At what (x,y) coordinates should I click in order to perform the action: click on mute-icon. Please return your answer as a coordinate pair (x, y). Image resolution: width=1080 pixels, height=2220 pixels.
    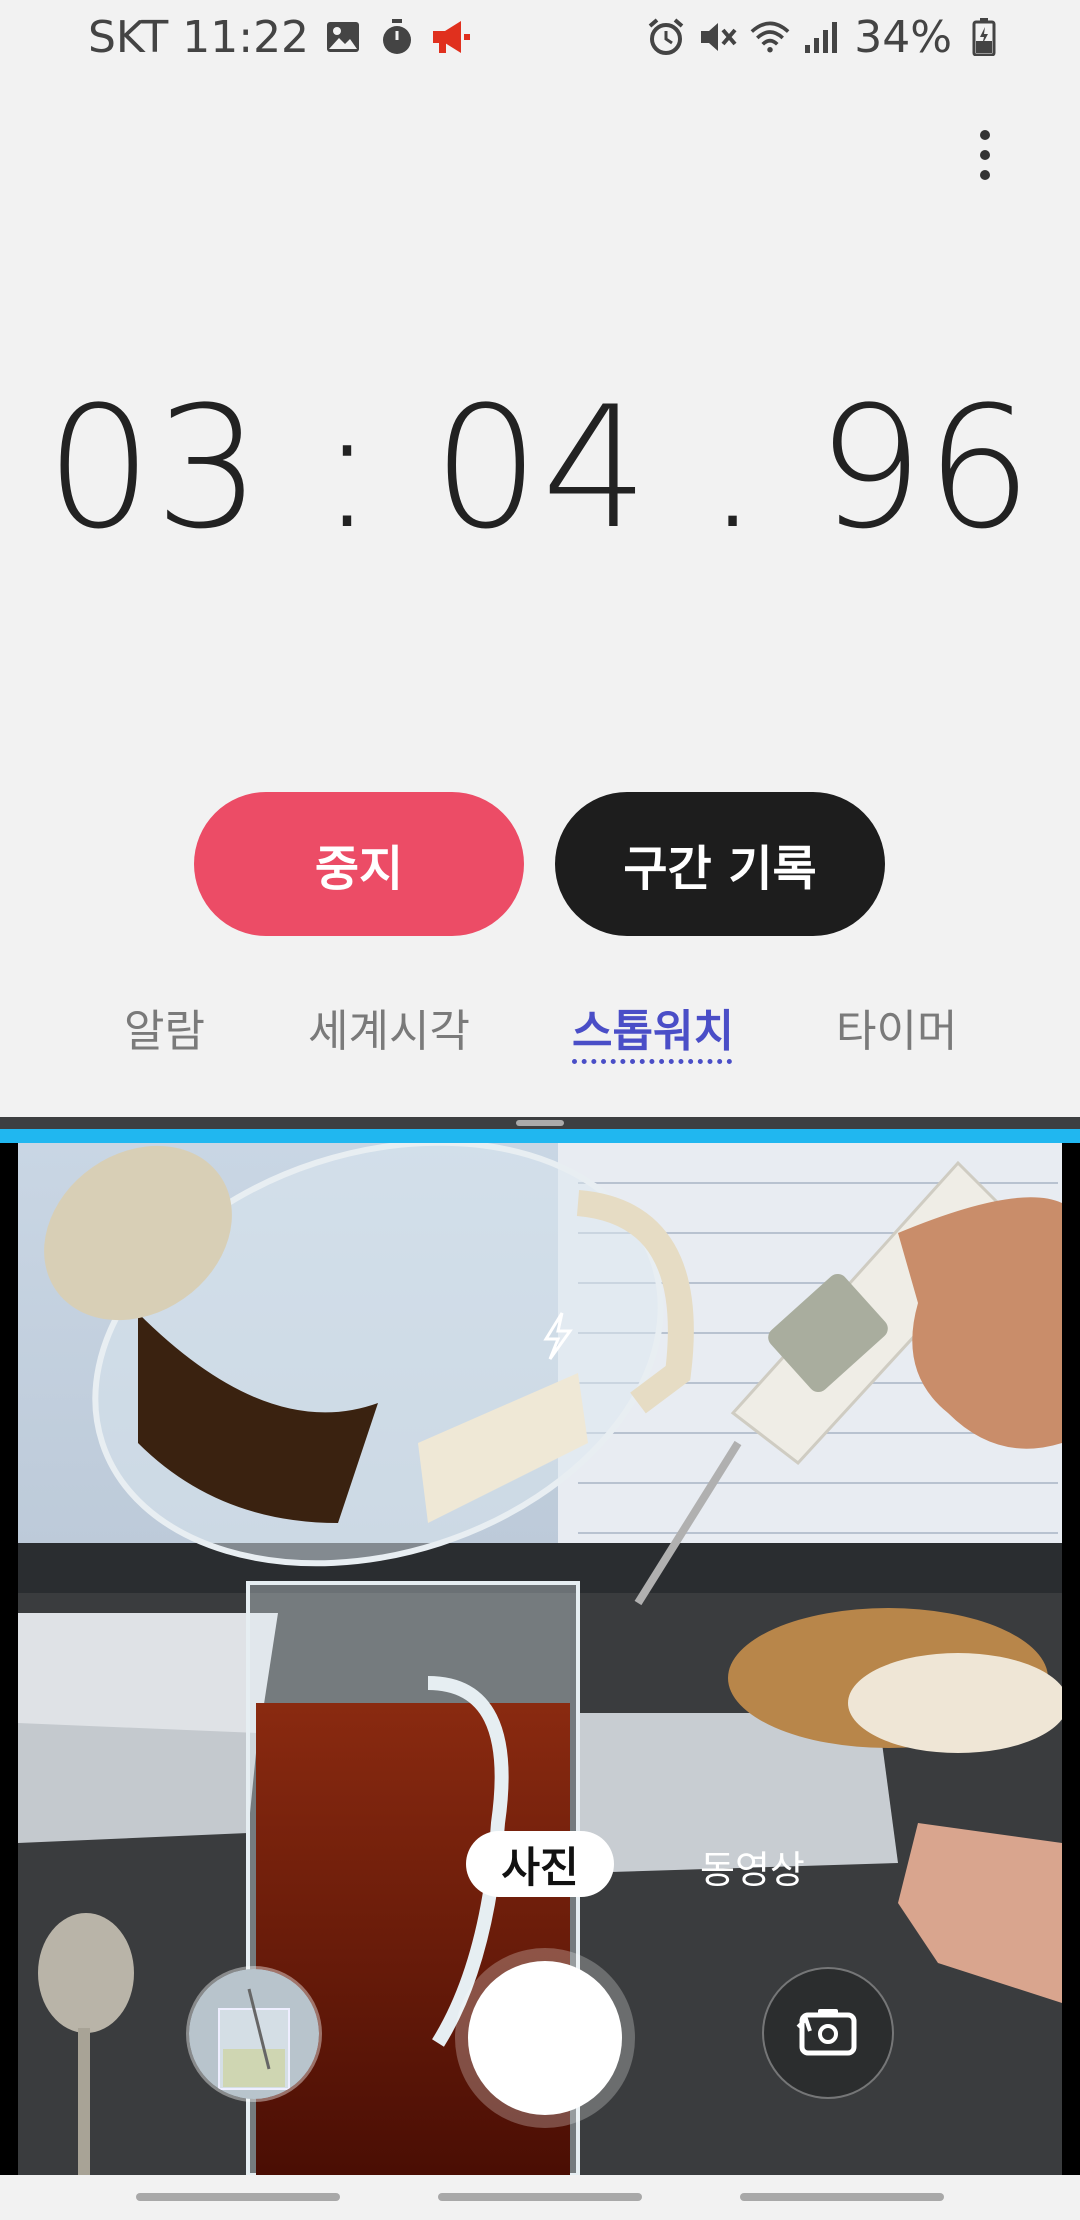
    Looking at the image, I should click on (718, 37).